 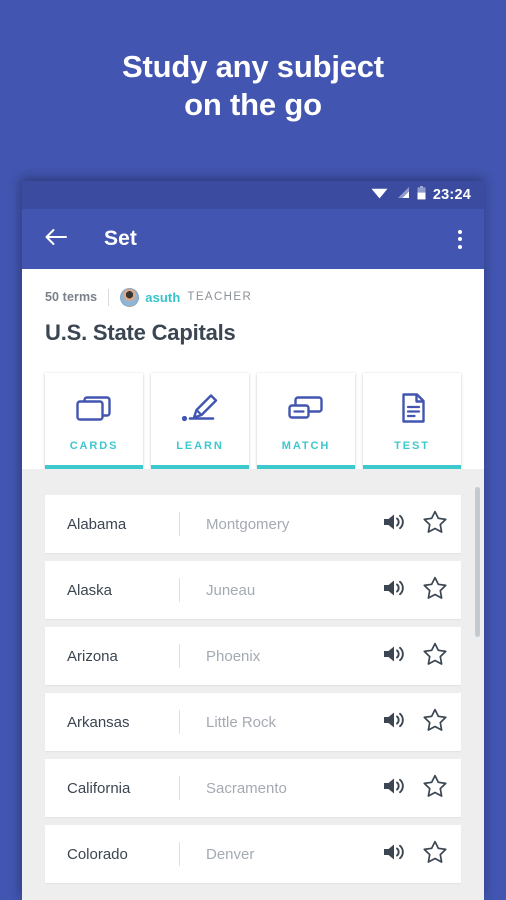 What do you see at coordinates (94, 408) in the screenshot?
I see `cards-icon` at bounding box center [94, 408].